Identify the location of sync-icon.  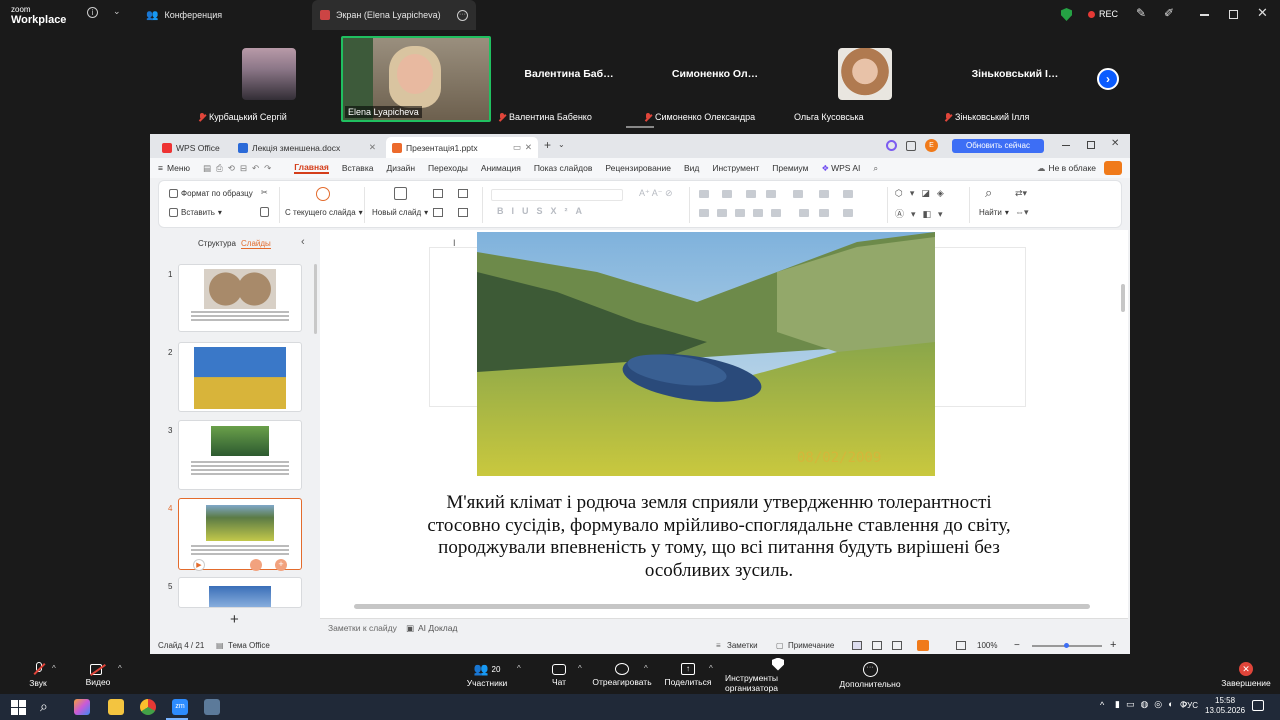
(891, 145).